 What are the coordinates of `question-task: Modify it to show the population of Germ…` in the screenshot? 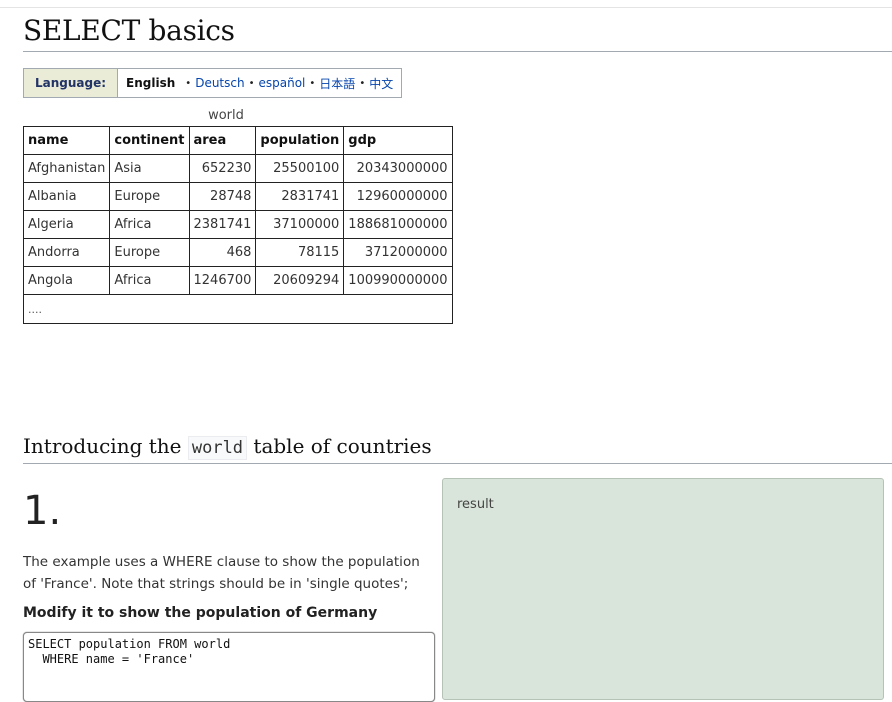 It's located at (200, 613).